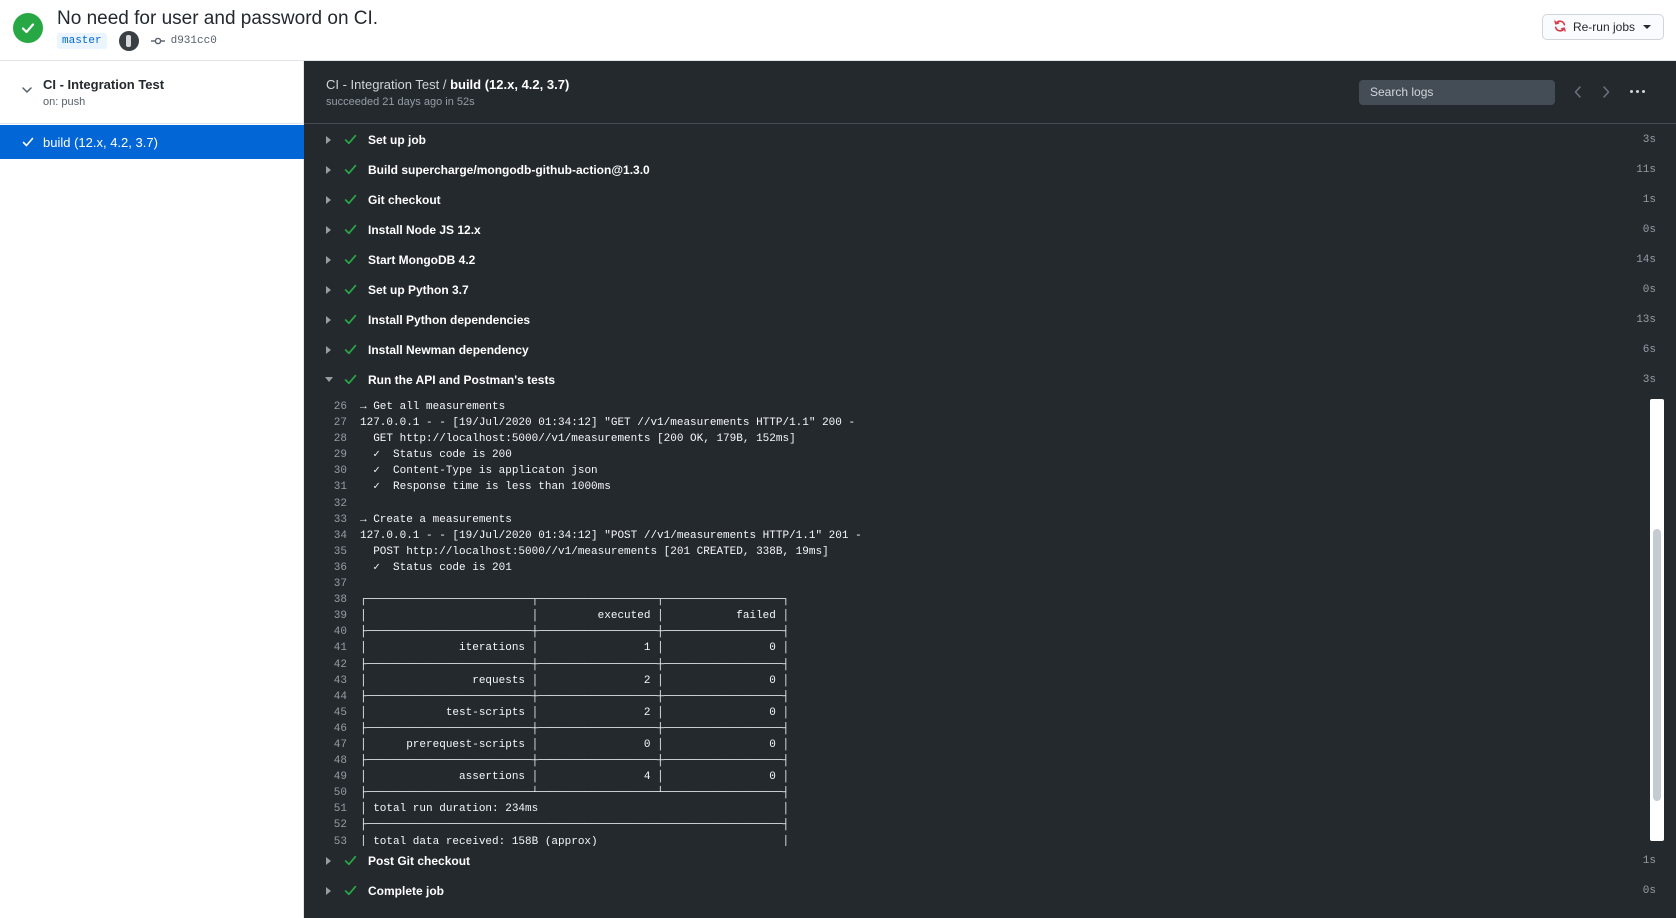 This screenshot has width=1676, height=918. What do you see at coordinates (990, 320) in the screenshot?
I see `step-row: Install Python dependencies 13s` at bounding box center [990, 320].